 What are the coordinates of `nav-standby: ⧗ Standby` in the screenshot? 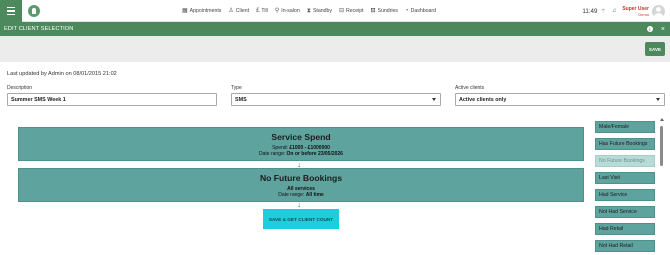 It's located at (319, 11).